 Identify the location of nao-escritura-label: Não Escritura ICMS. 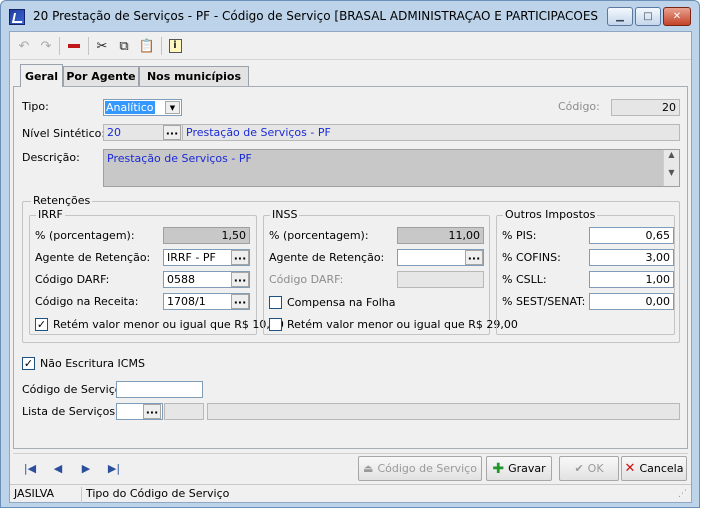
(92, 363).